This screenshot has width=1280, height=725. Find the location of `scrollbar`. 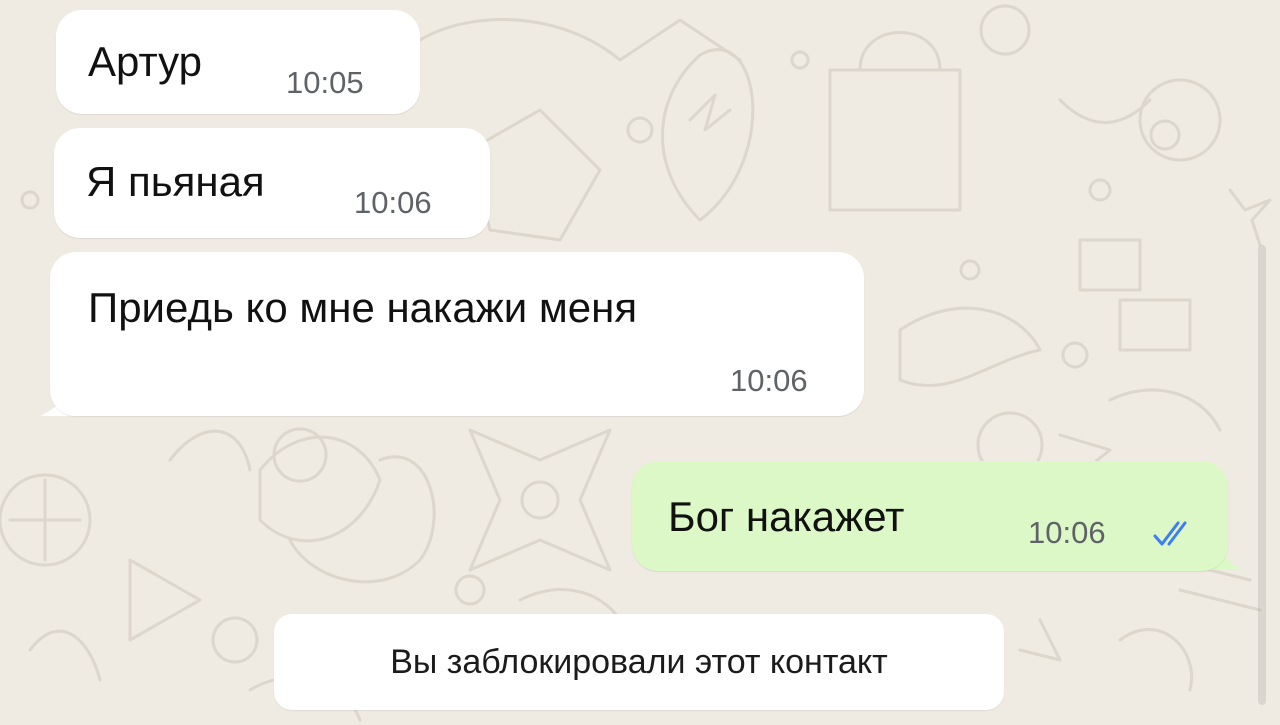

scrollbar is located at coordinates (1262, 475).